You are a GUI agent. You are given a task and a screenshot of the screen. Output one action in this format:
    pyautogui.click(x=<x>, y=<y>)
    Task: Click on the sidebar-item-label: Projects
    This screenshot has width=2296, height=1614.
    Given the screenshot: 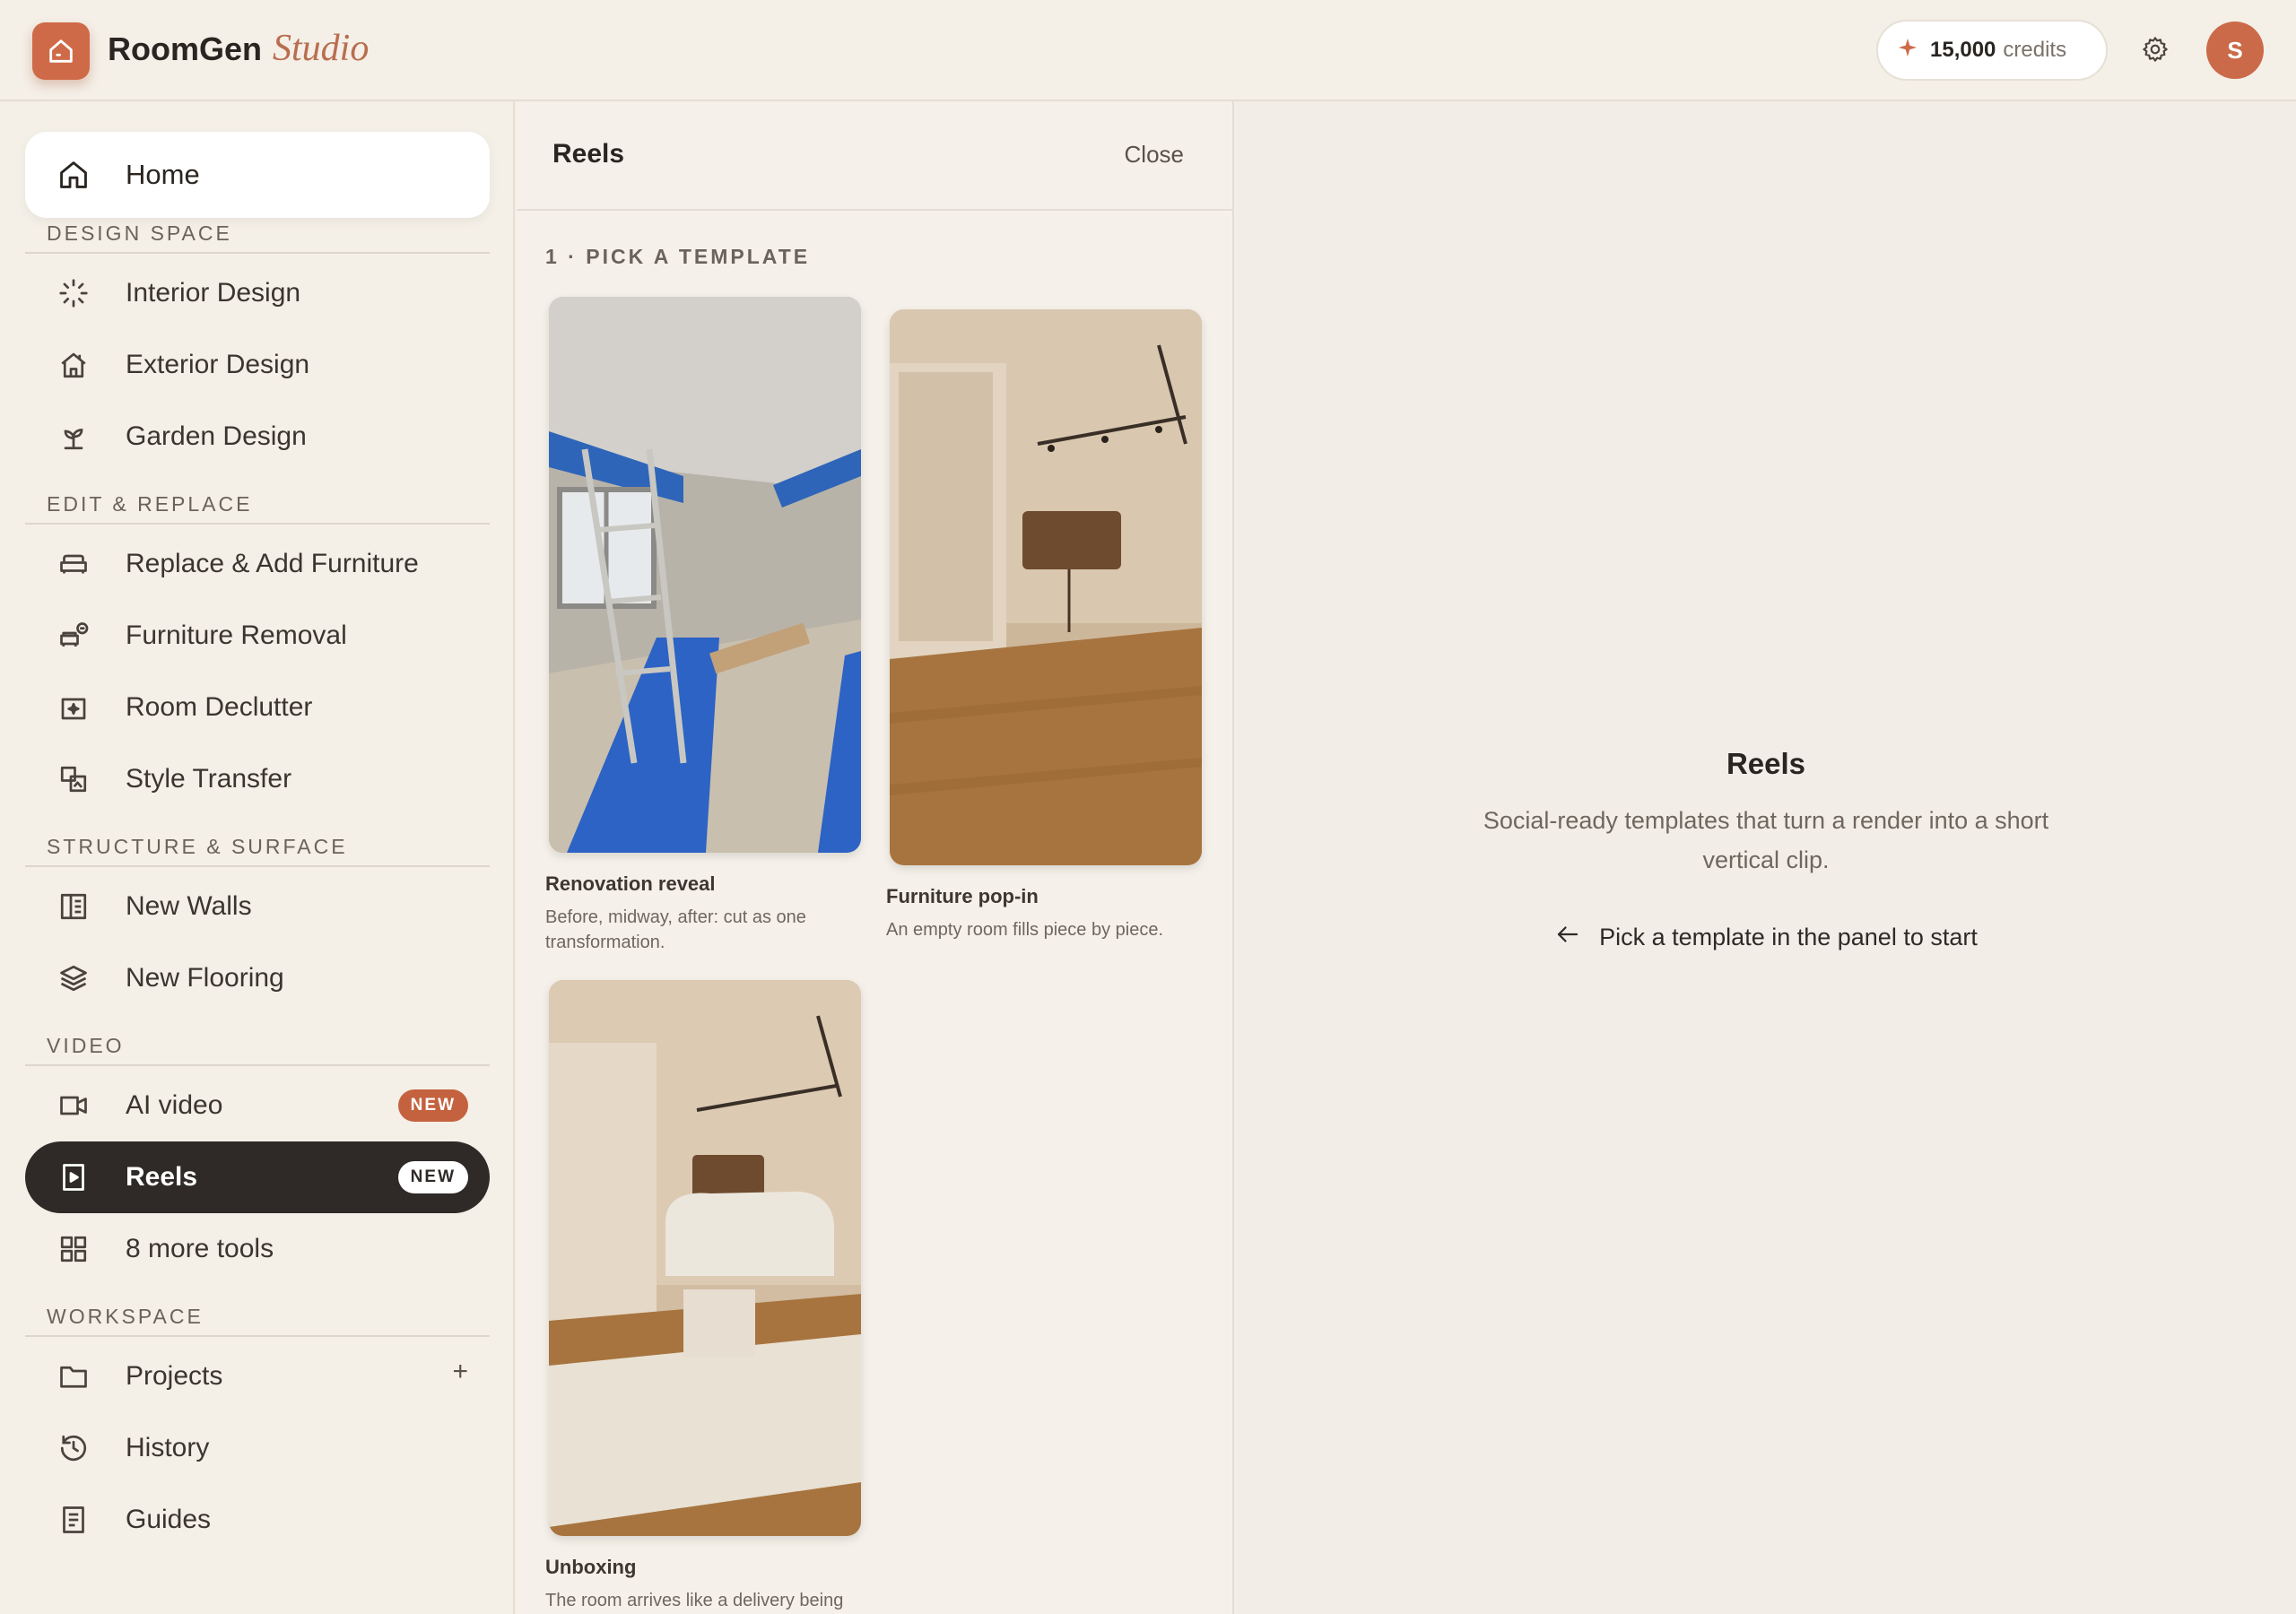 What is the action you would take?
    pyautogui.click(x=174, y=1376)
    